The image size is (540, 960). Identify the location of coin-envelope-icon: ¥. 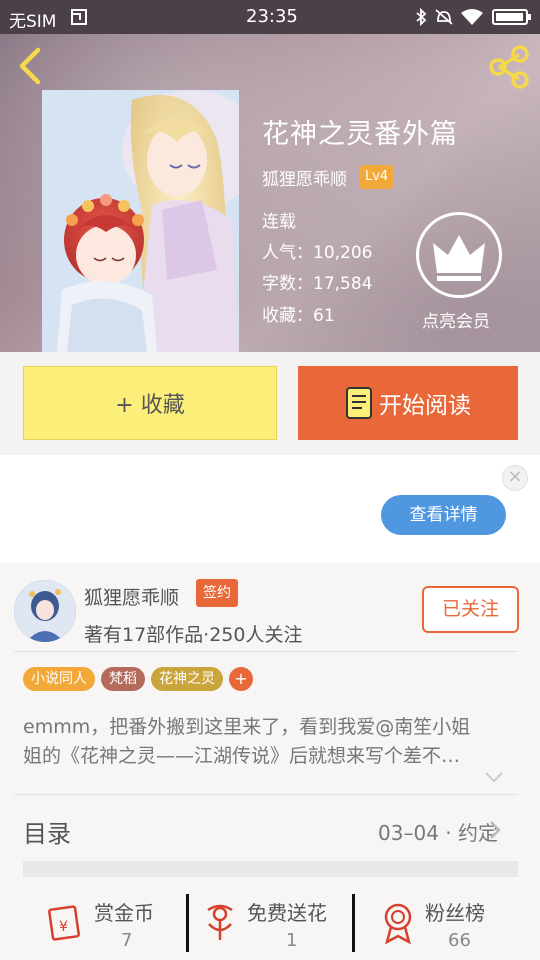
(64, 923).